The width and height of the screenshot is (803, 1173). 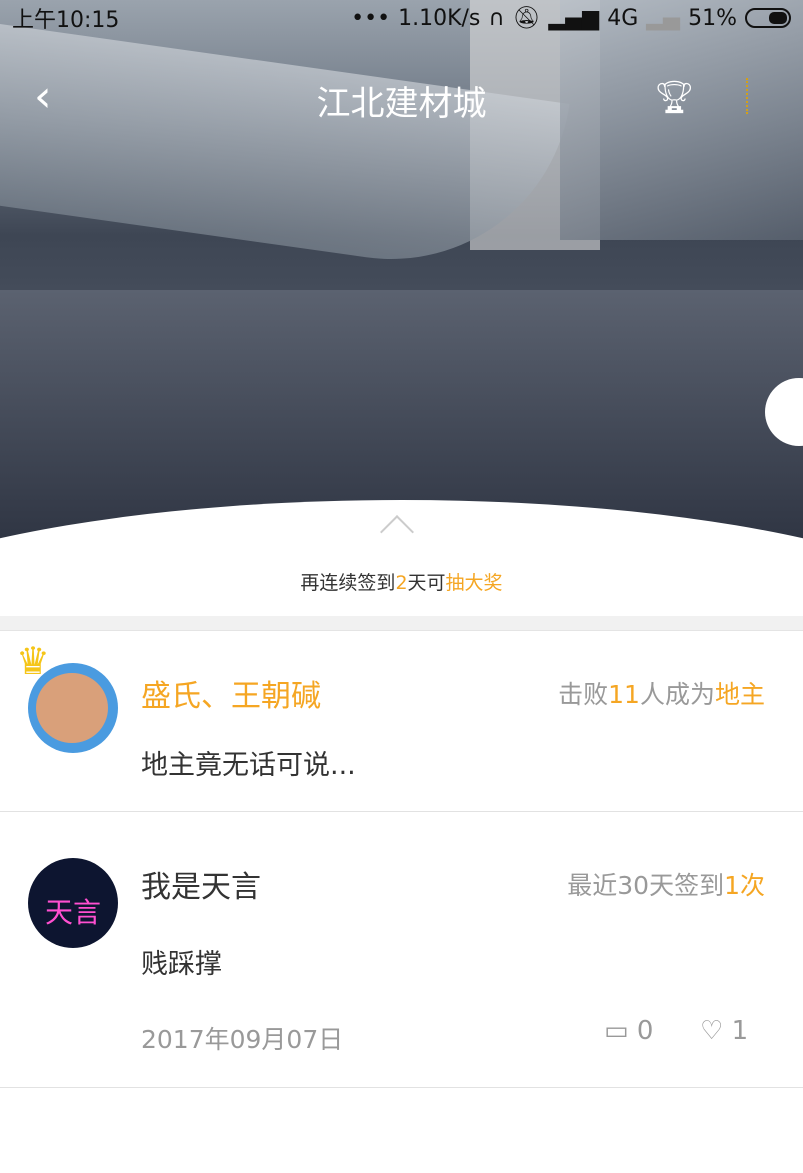 I want to click on user-name: 我是天言, so click(x=201, y=884).